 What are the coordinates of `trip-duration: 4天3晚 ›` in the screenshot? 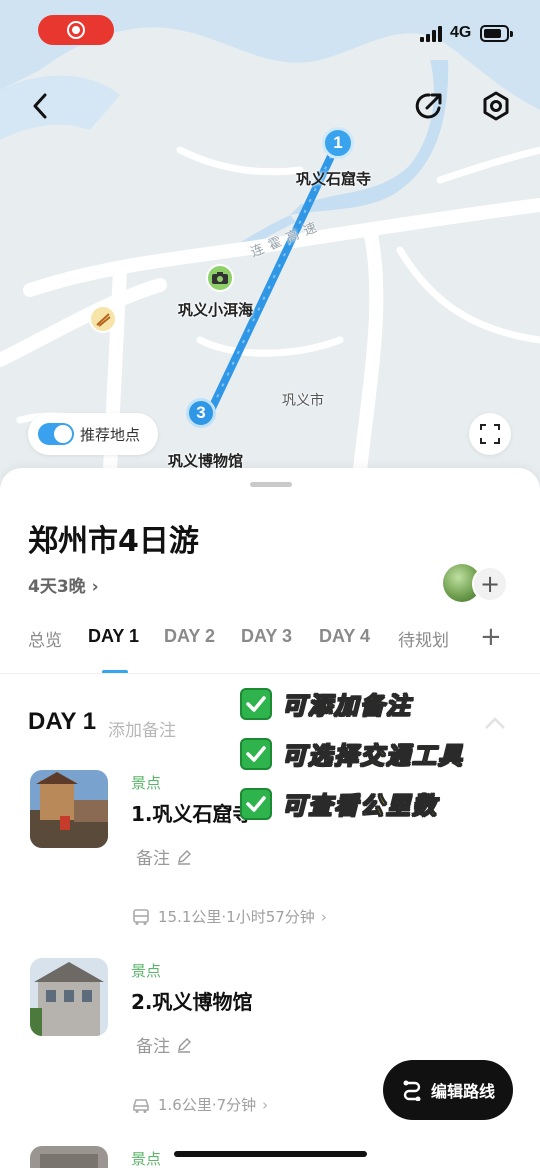 It's located at (63, 584).